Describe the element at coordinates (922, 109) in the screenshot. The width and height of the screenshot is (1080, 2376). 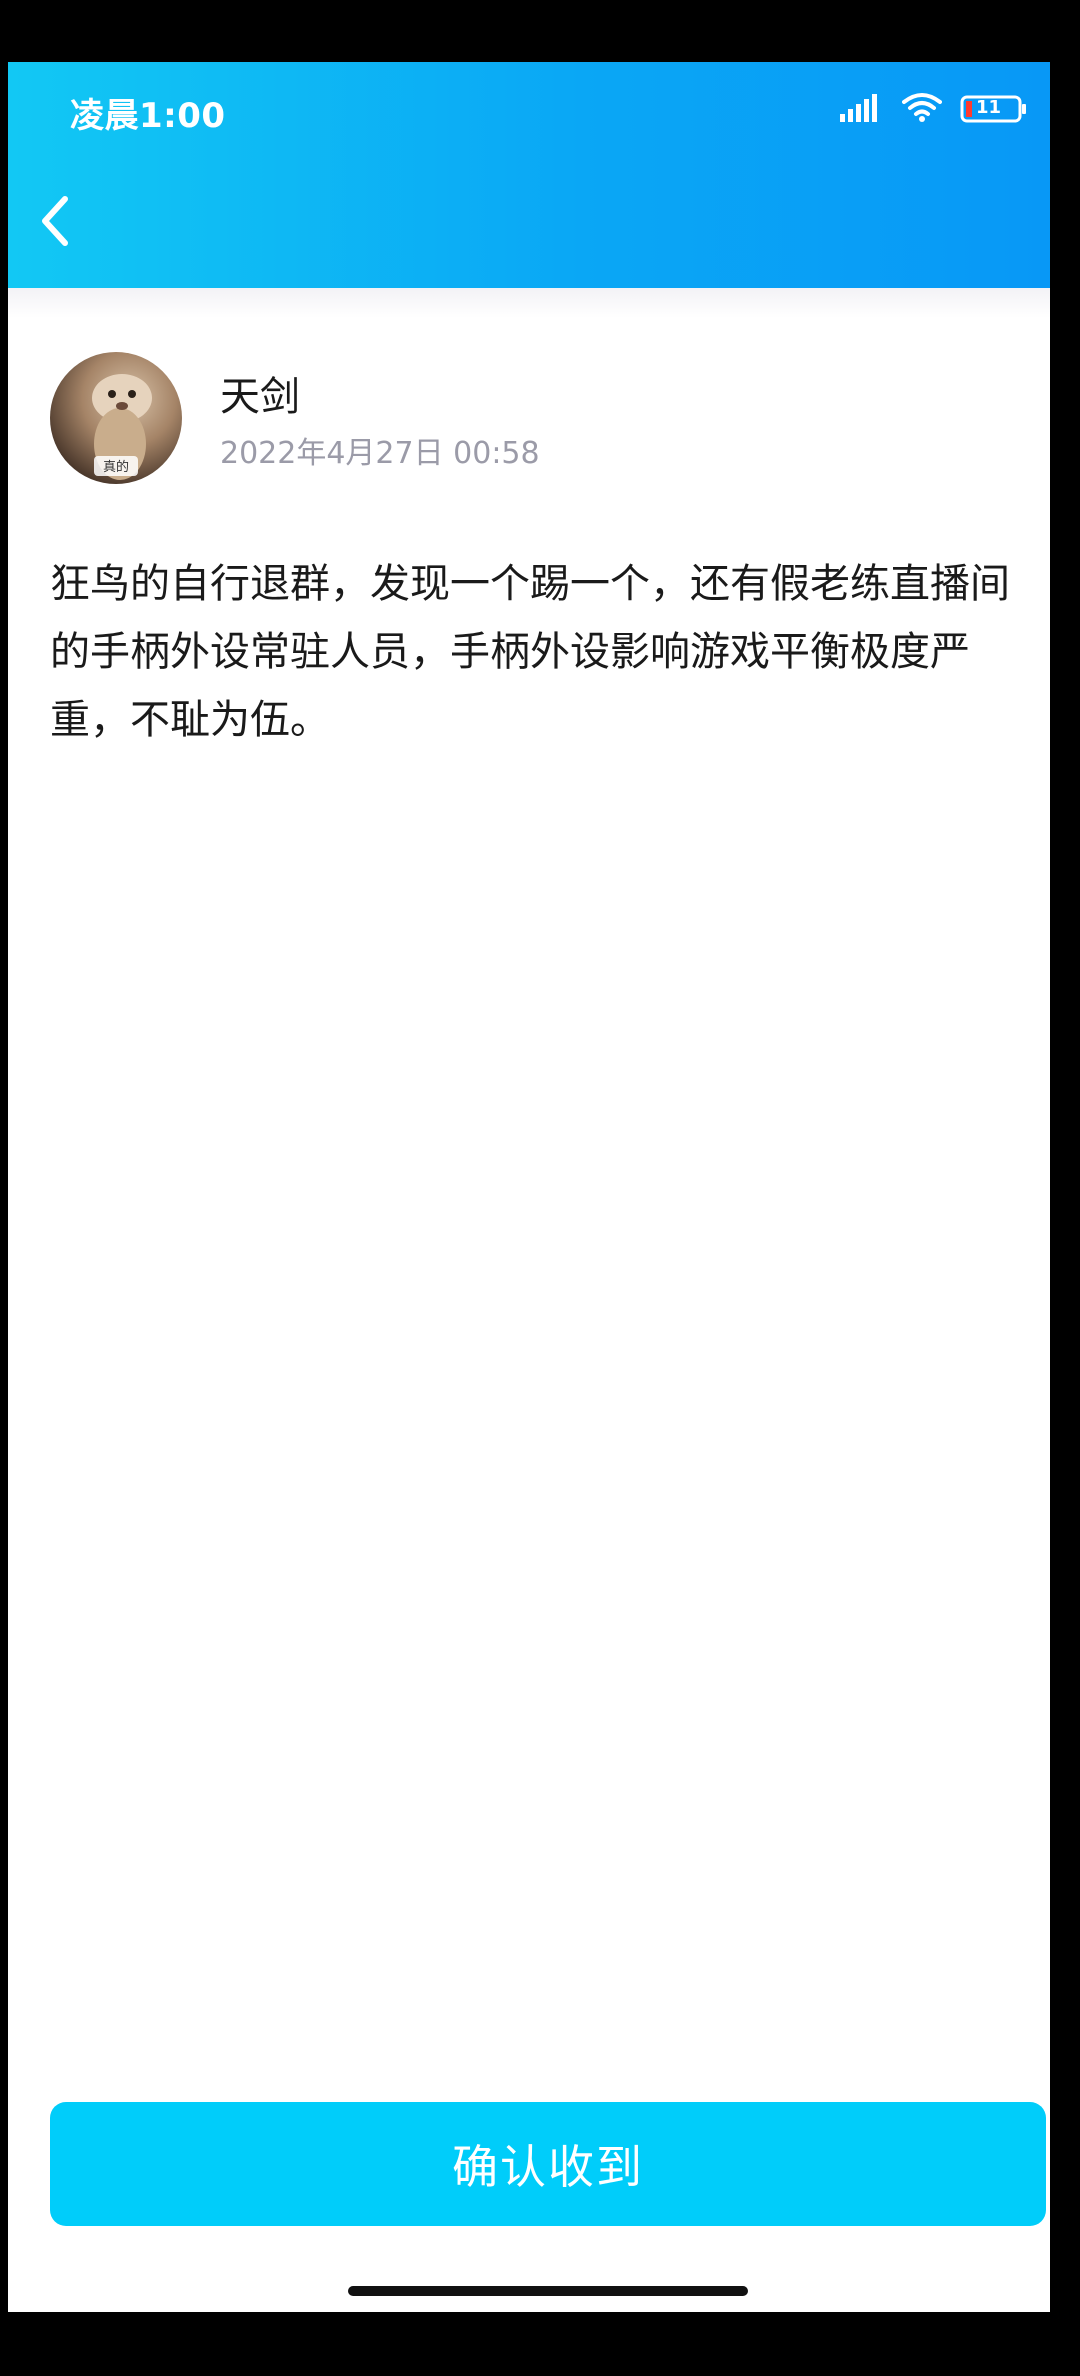
I see `wifi-icon` at that location.